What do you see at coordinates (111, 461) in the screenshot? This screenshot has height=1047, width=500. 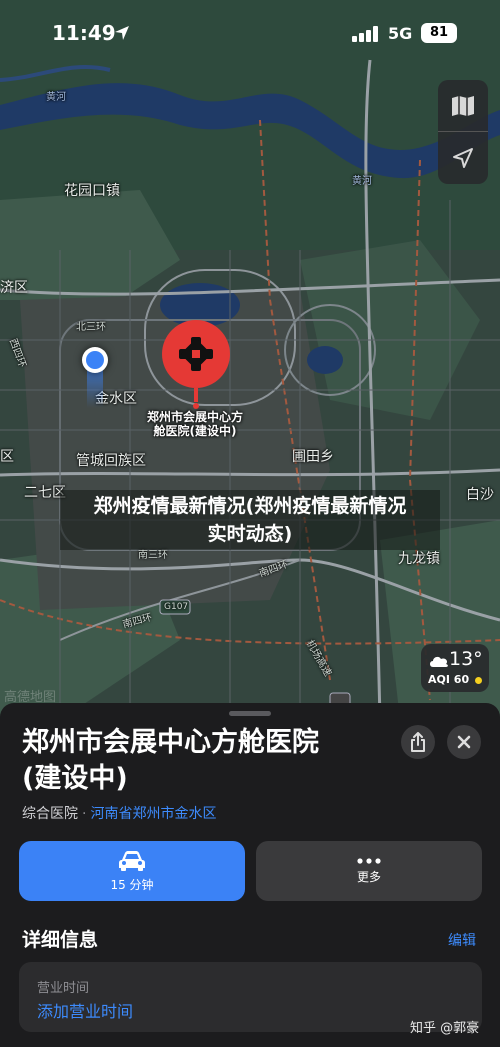 I see `map-label-district: 管城回族区` at bounding box center [111, 461].